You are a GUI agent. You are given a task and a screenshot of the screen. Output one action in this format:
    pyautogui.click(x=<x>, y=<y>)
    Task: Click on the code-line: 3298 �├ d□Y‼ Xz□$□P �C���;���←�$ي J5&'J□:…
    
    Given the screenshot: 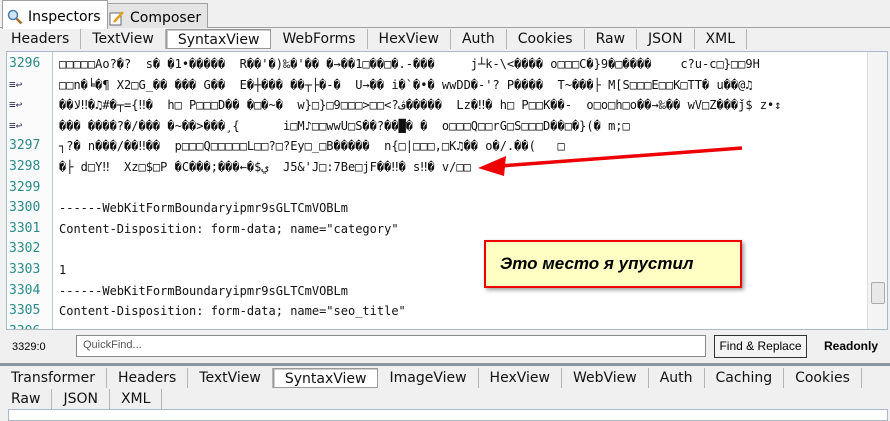 What is the action you would take?
    pyautogui.click(x=437, y=167)
    